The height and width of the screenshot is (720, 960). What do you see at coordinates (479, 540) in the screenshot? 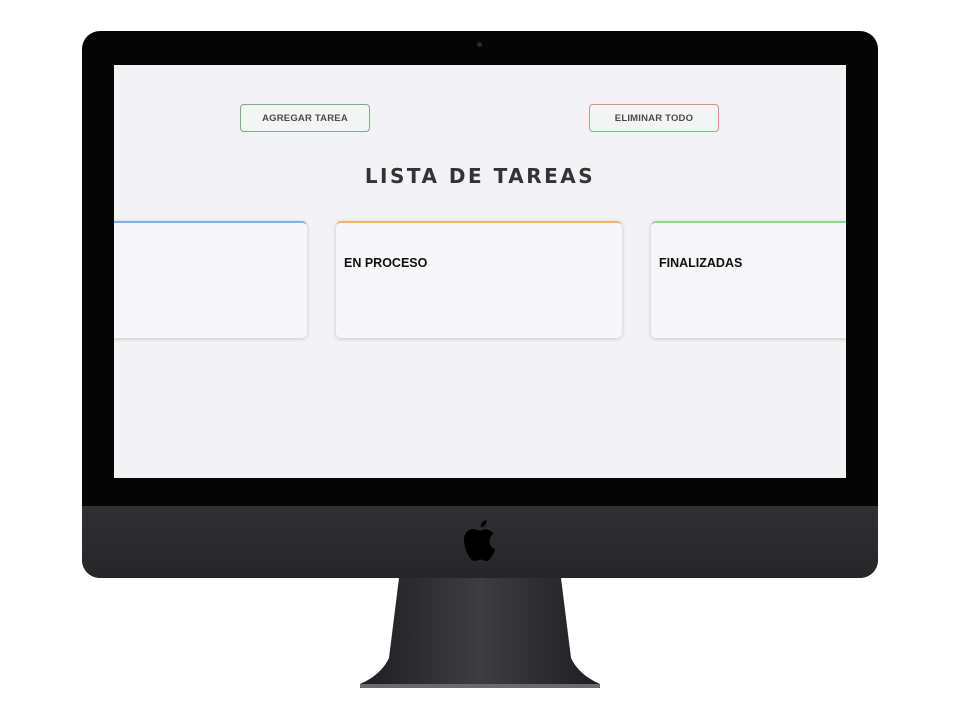
I see `apple-logo-icon` at bounding box center [479, 540].